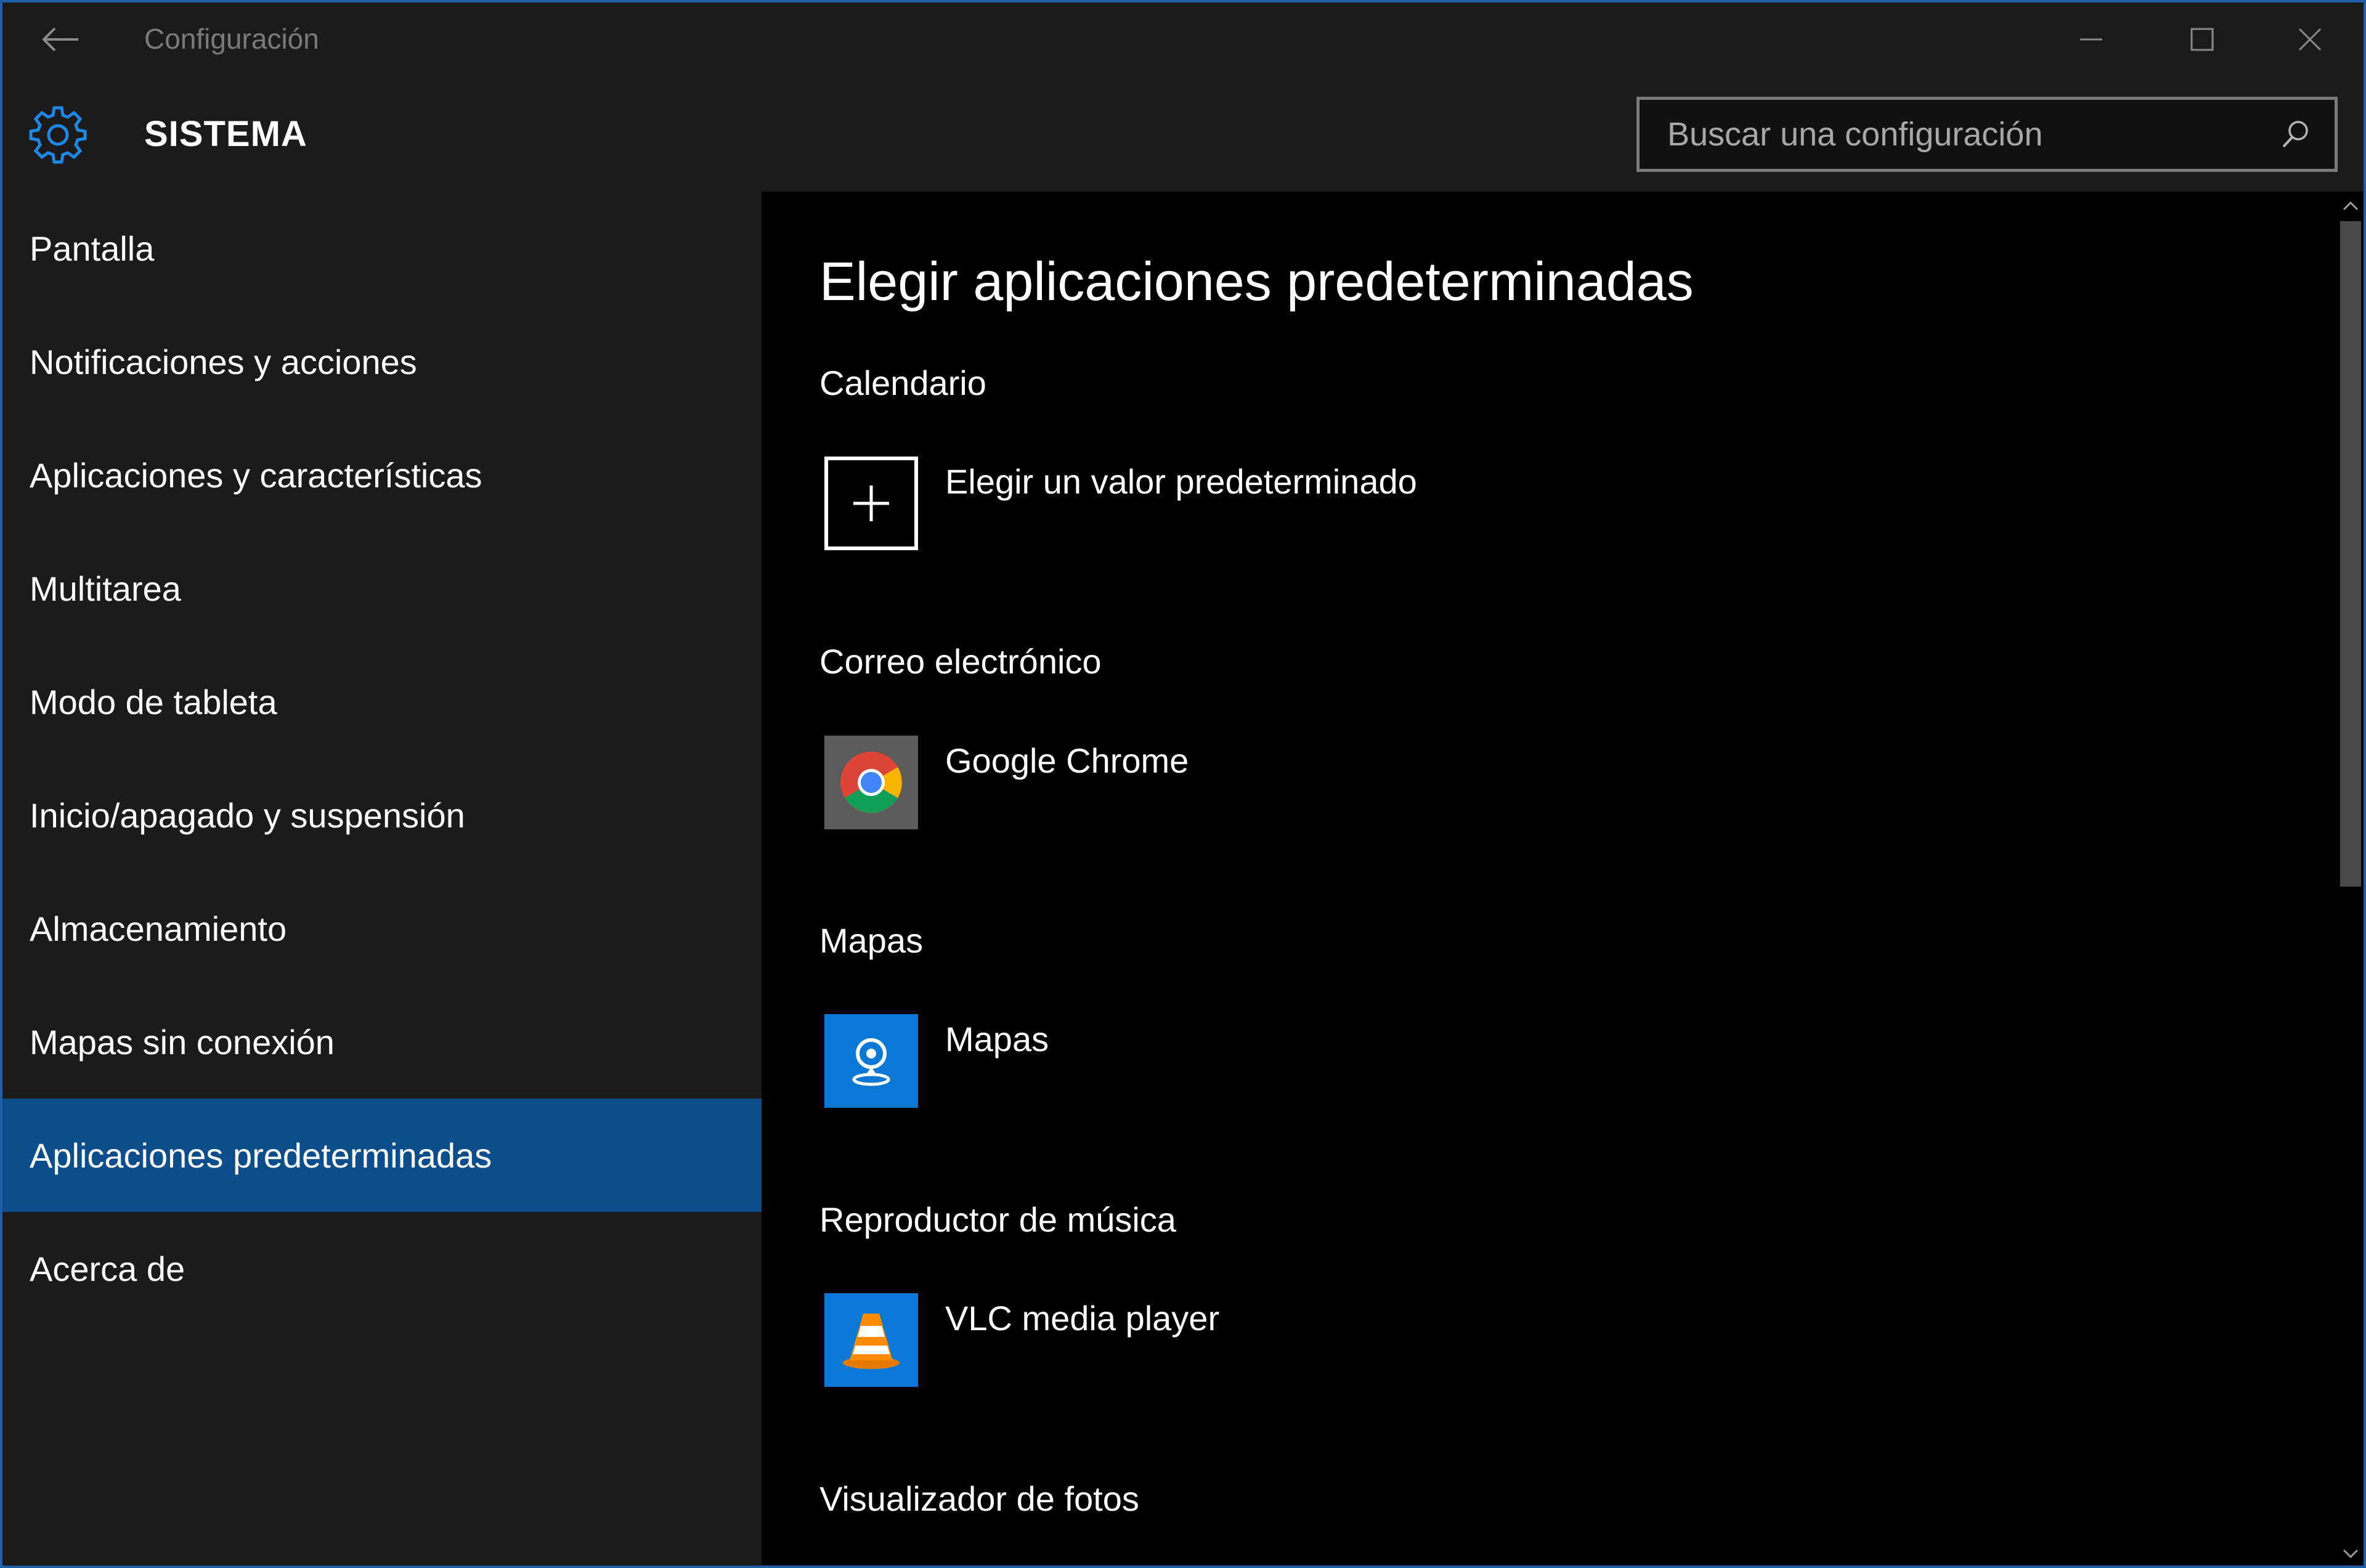 This screenshot has width=2366, height=1568. Describe the element at coordinates (2350, 554) in the screenshot. I see `scroll-thumb` at that location.